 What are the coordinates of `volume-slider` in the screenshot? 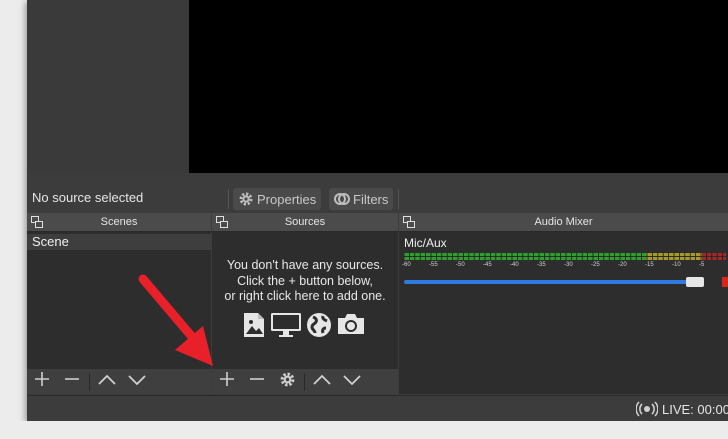 It's located at (554, 282).